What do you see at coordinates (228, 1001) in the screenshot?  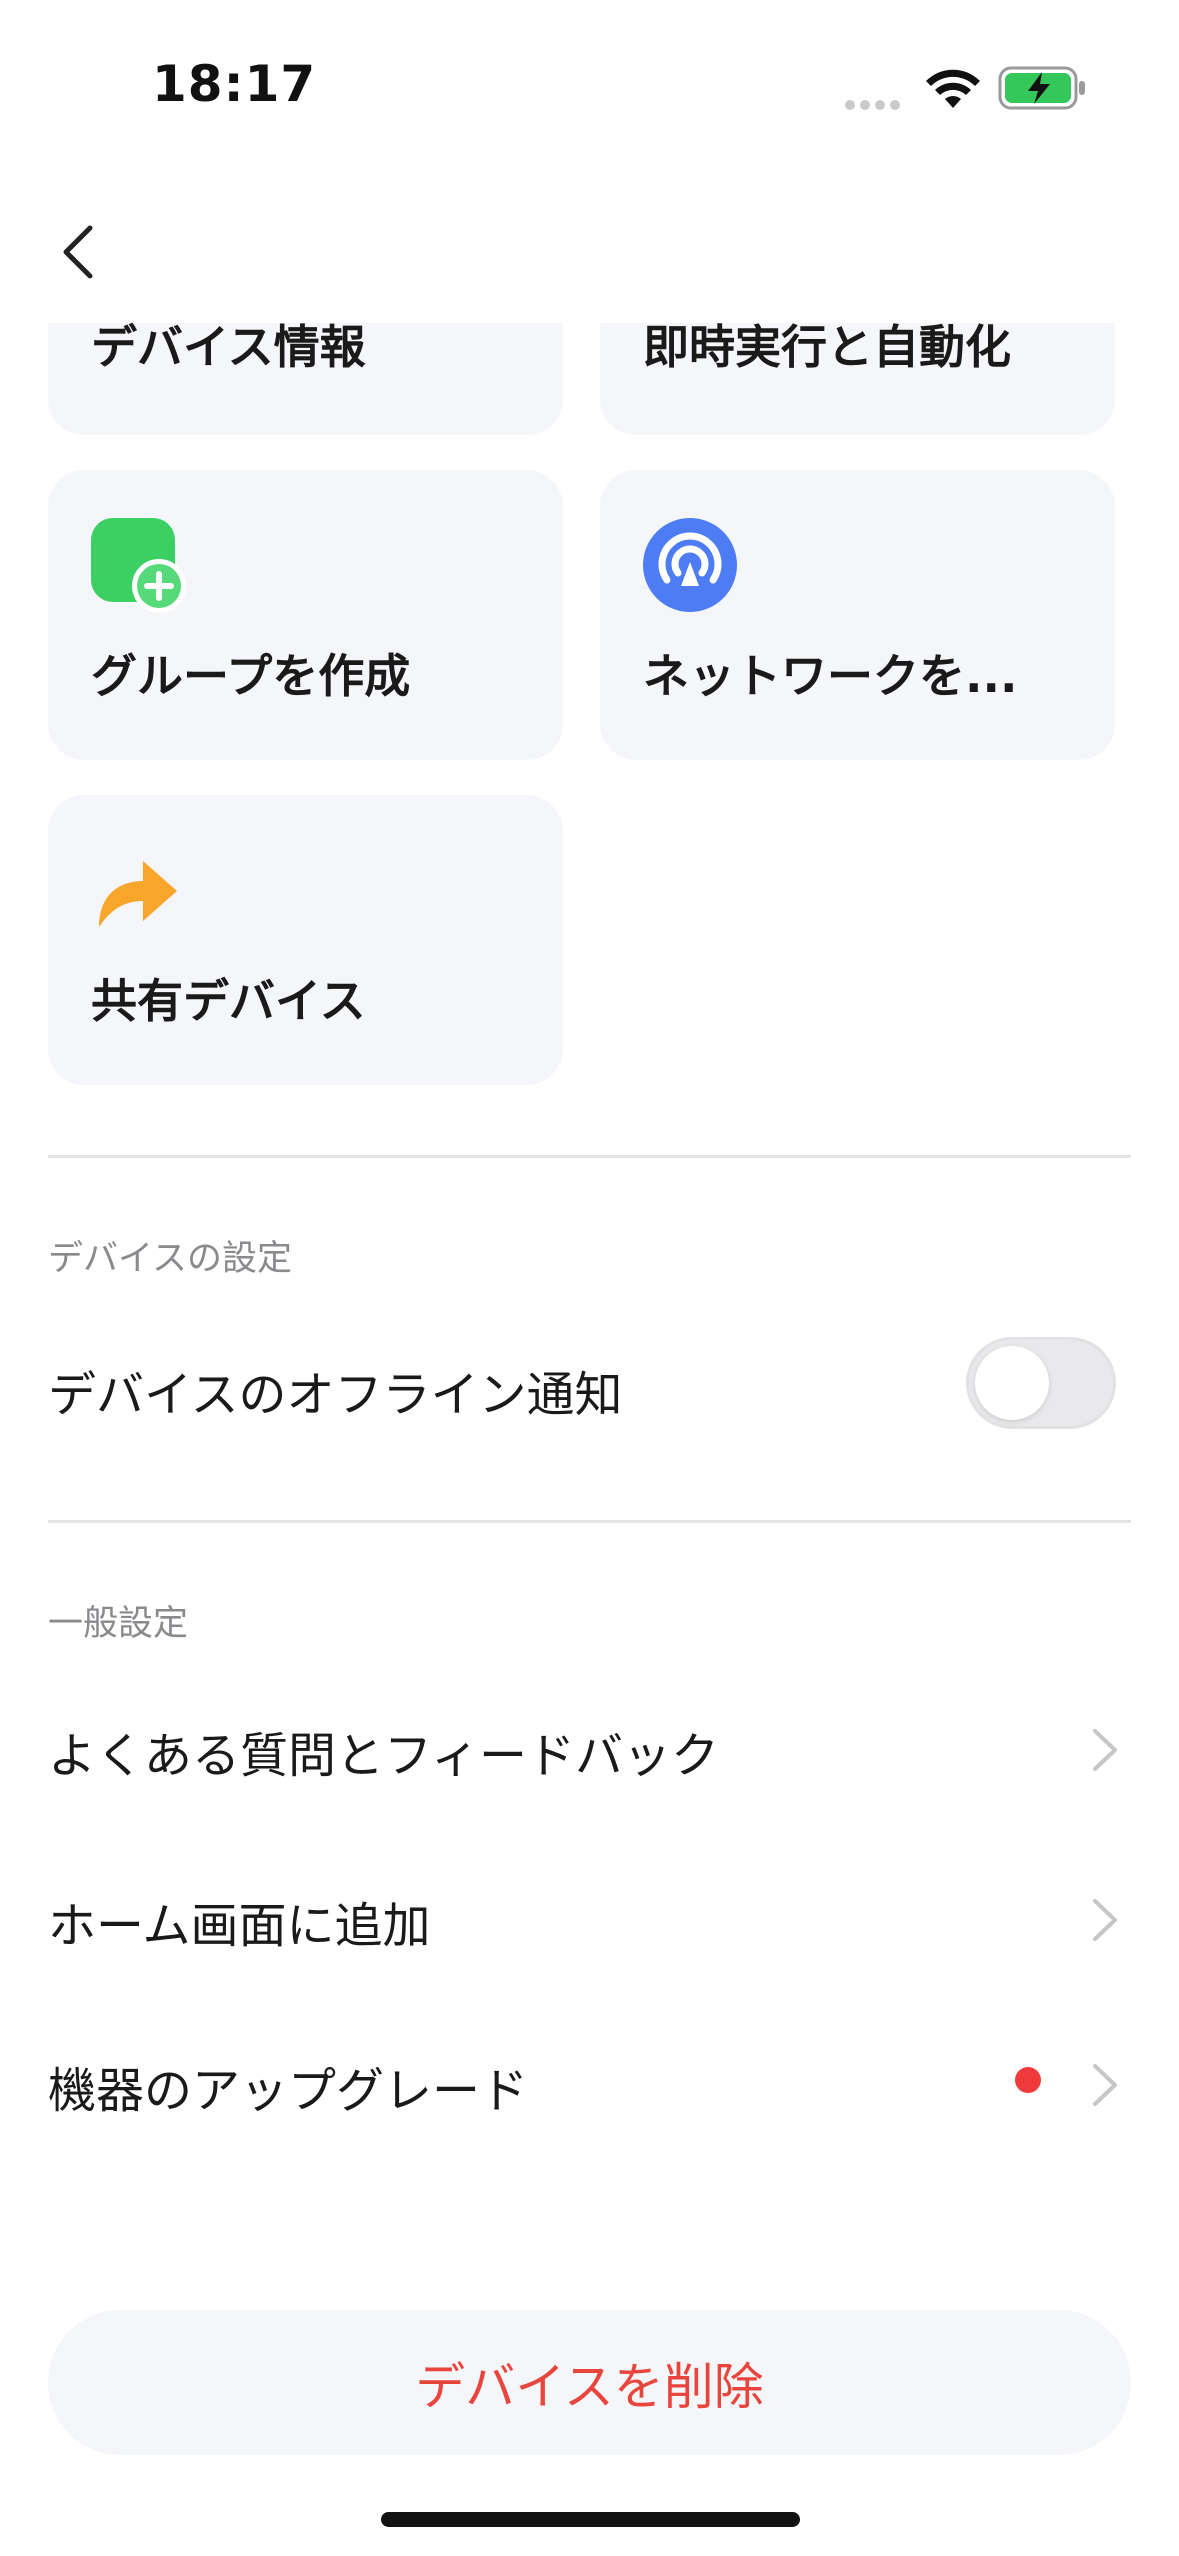 I see `card-label: 共有デバイス` at bounding box center [228, 1001].